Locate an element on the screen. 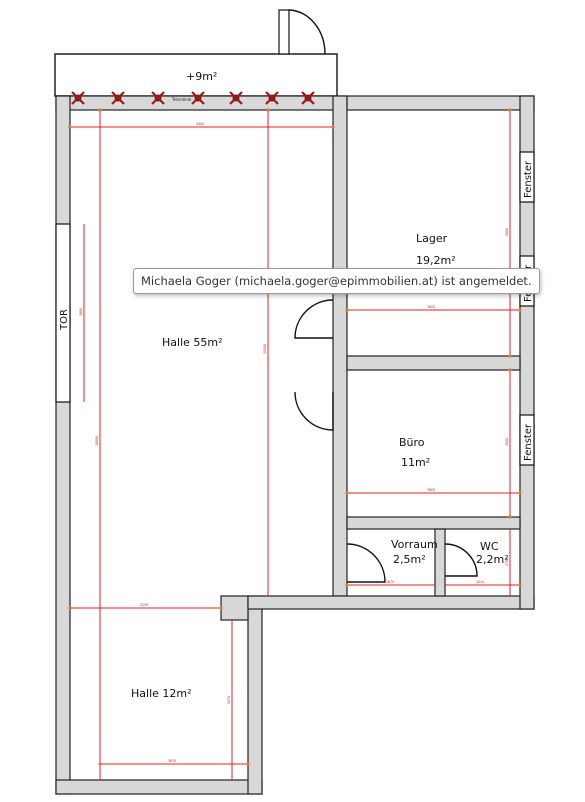 This screenshot has height=802, width=585. door-swing-lower is located at coordinates (314, 411).